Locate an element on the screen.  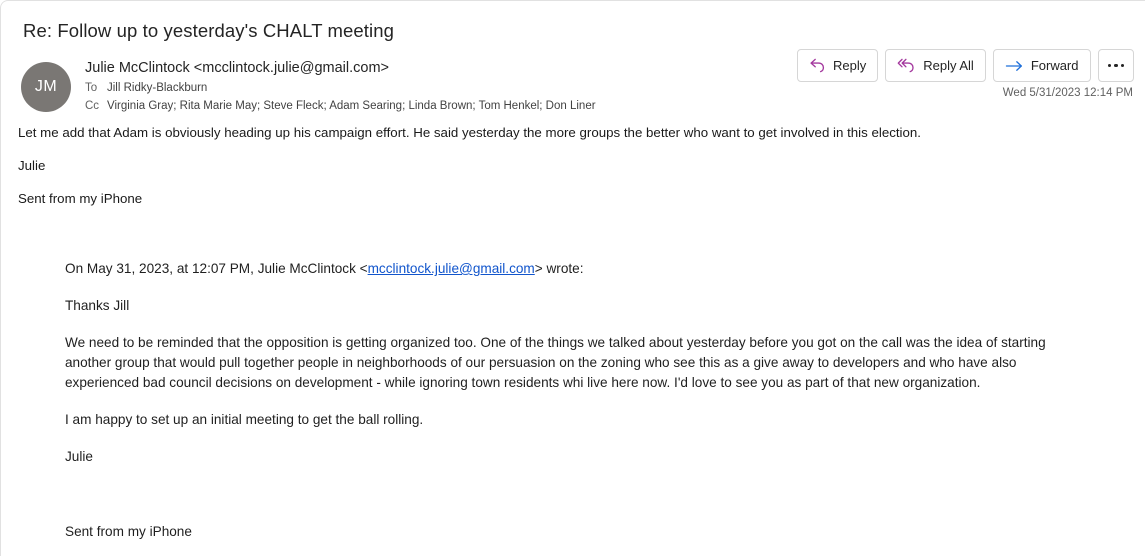
reply-all-button: Reply All is located at coordinates (935, 65).